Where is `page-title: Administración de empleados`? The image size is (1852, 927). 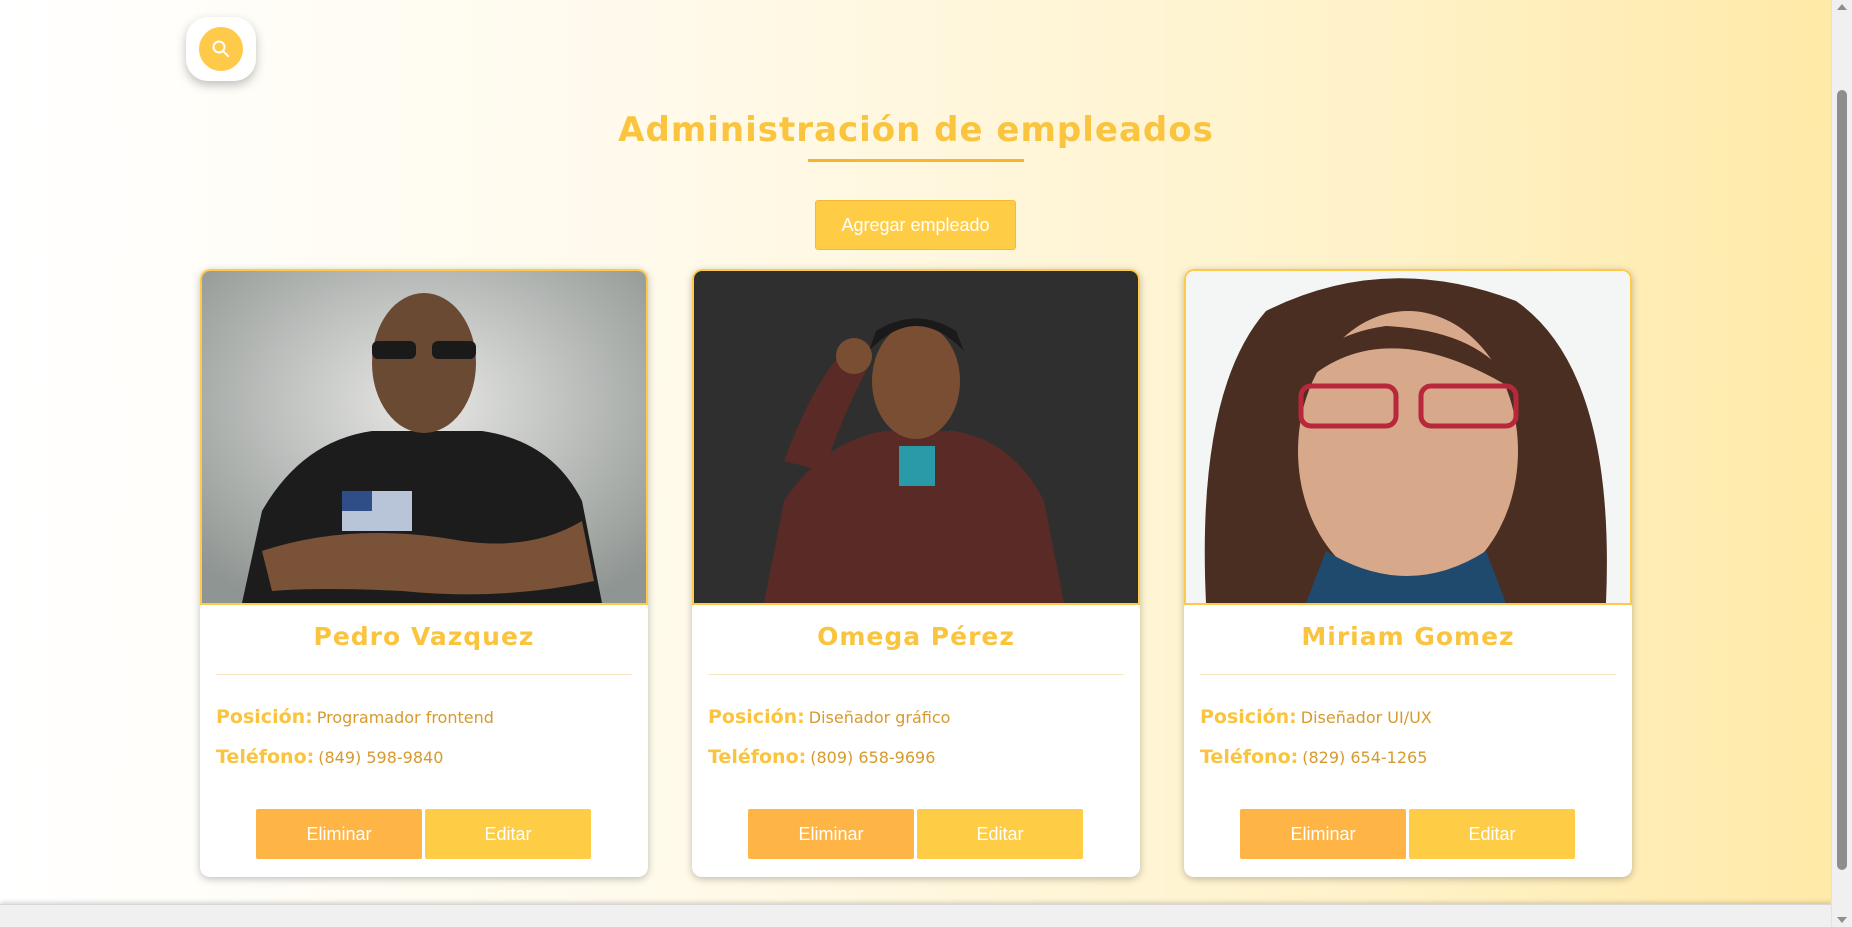 page-title: Administración de empleados is located at coordinates (916, 130).